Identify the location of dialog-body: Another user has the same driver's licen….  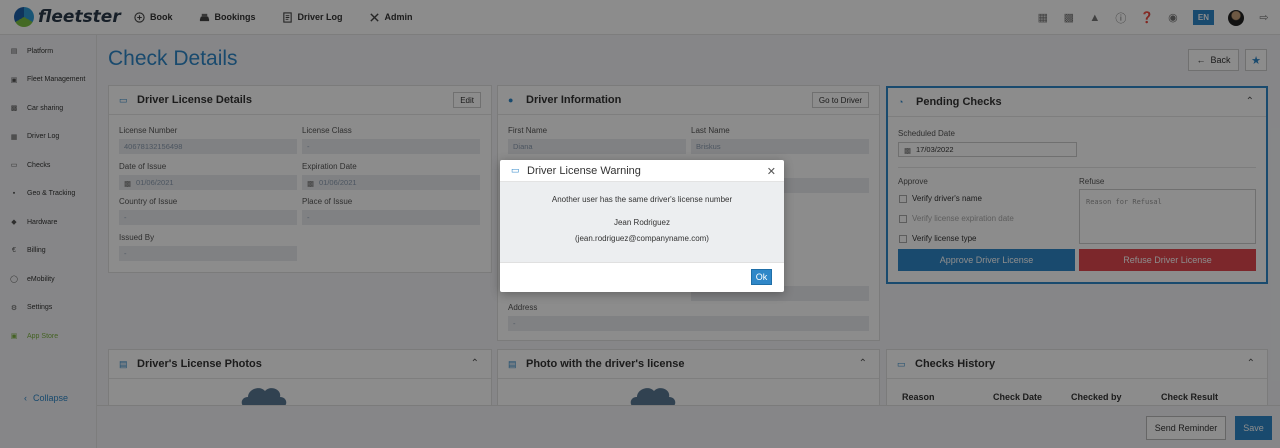
(642, 222).